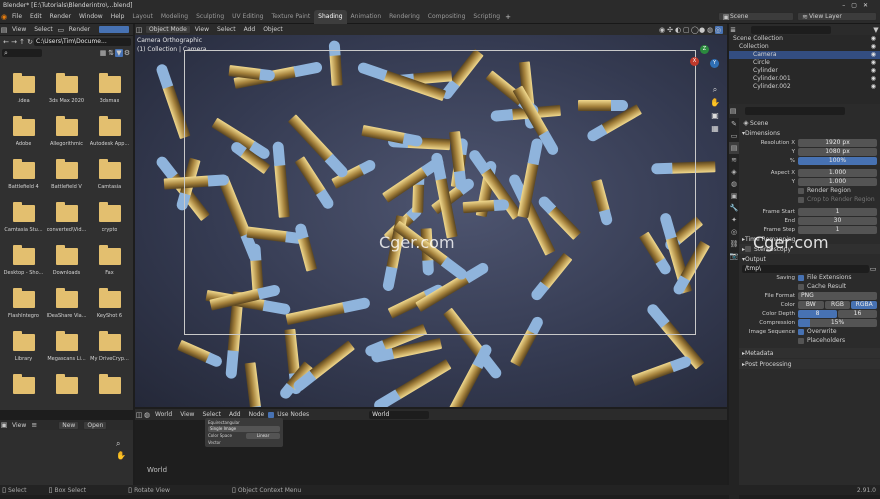  Describe the element at coordinates (142, 17) in the screenshot. I see `tab-layout: Layout` at that location.